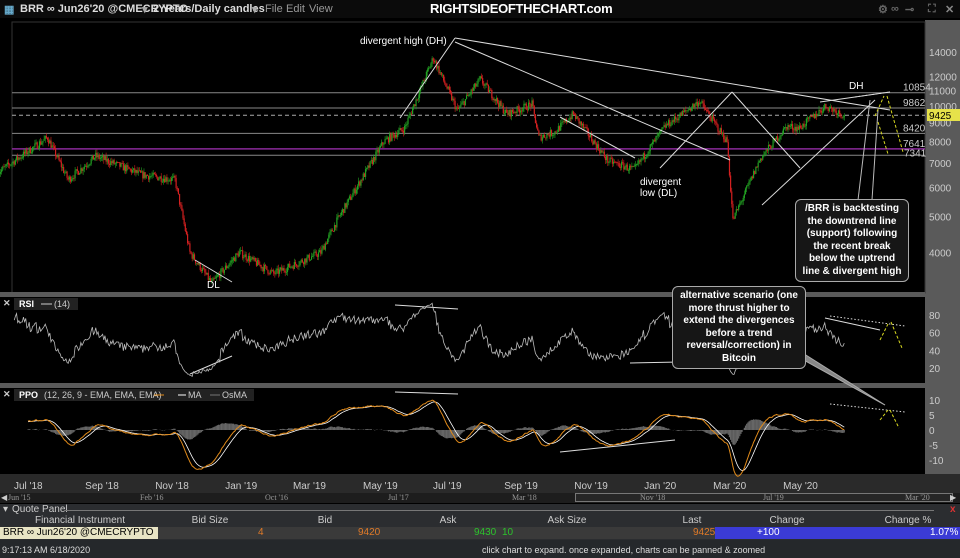 This screenshot has width=960, height=558. Describe the element at coordinates (787, 520) in the screenshot. I see `quote-header-cell: Change` at that location.